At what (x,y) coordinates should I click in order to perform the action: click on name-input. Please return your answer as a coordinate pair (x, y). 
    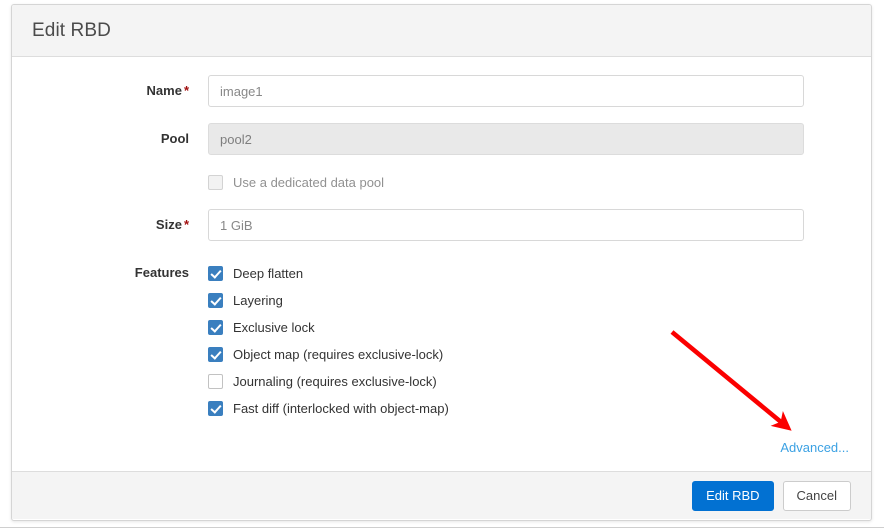
    Looking at the image, I should click on (506, 91).